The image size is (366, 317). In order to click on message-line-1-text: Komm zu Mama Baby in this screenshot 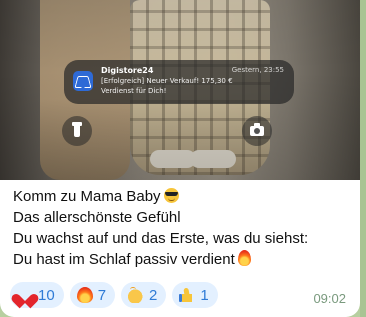, I will do `click(87, 196)`.